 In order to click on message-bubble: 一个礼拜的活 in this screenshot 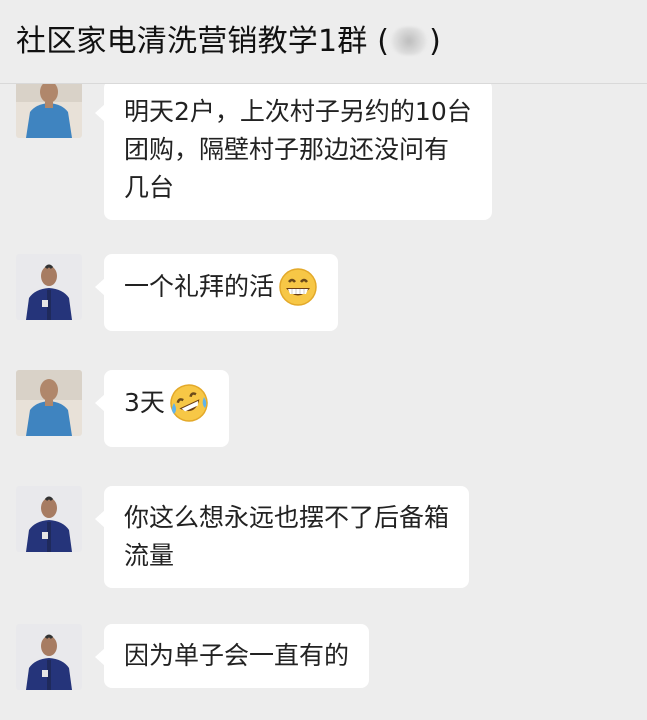, I will do `click(216, 292)`.